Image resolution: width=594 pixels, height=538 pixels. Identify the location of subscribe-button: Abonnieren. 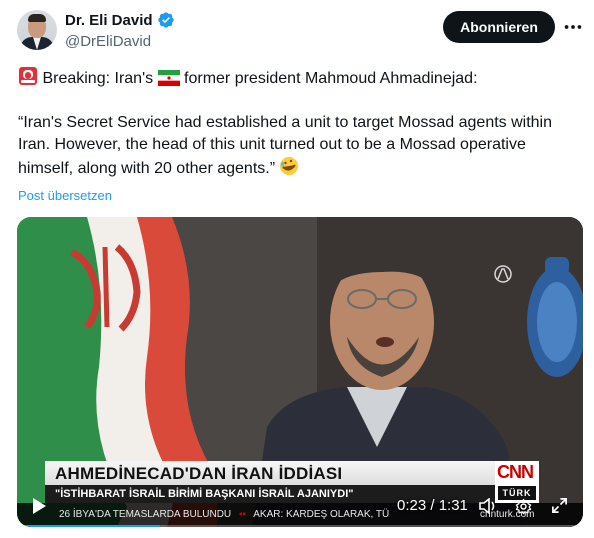
(499, 27).